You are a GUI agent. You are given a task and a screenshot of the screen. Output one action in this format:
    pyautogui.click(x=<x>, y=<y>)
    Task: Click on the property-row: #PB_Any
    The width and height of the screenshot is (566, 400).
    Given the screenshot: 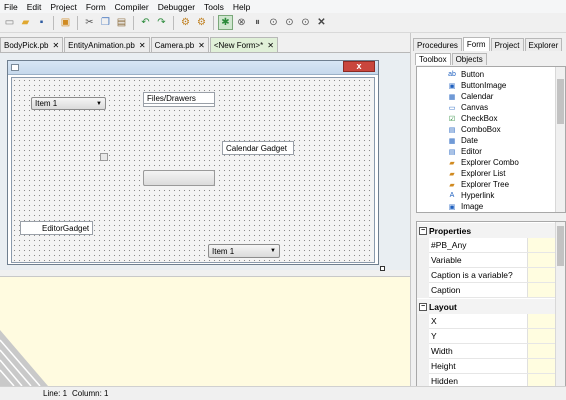 What is the action you would take?
    pyautogui.click(x=486, y=245)
    